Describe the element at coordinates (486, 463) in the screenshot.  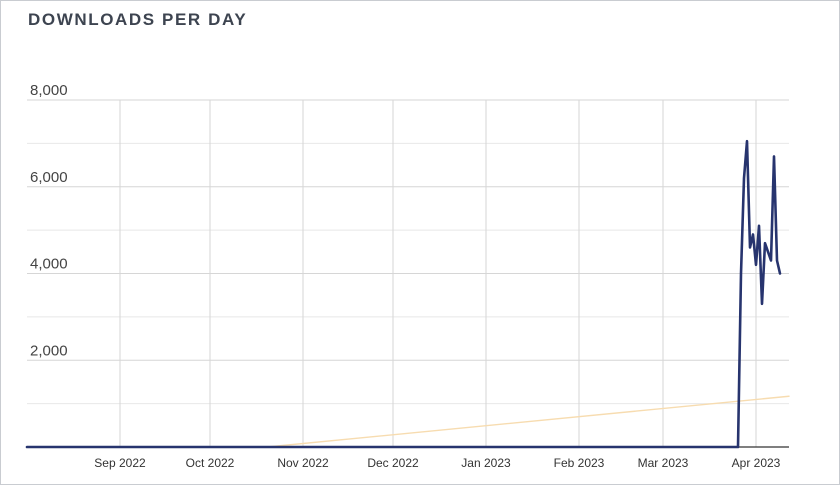
I see `x-tick-label: Jan 2023` at that location.